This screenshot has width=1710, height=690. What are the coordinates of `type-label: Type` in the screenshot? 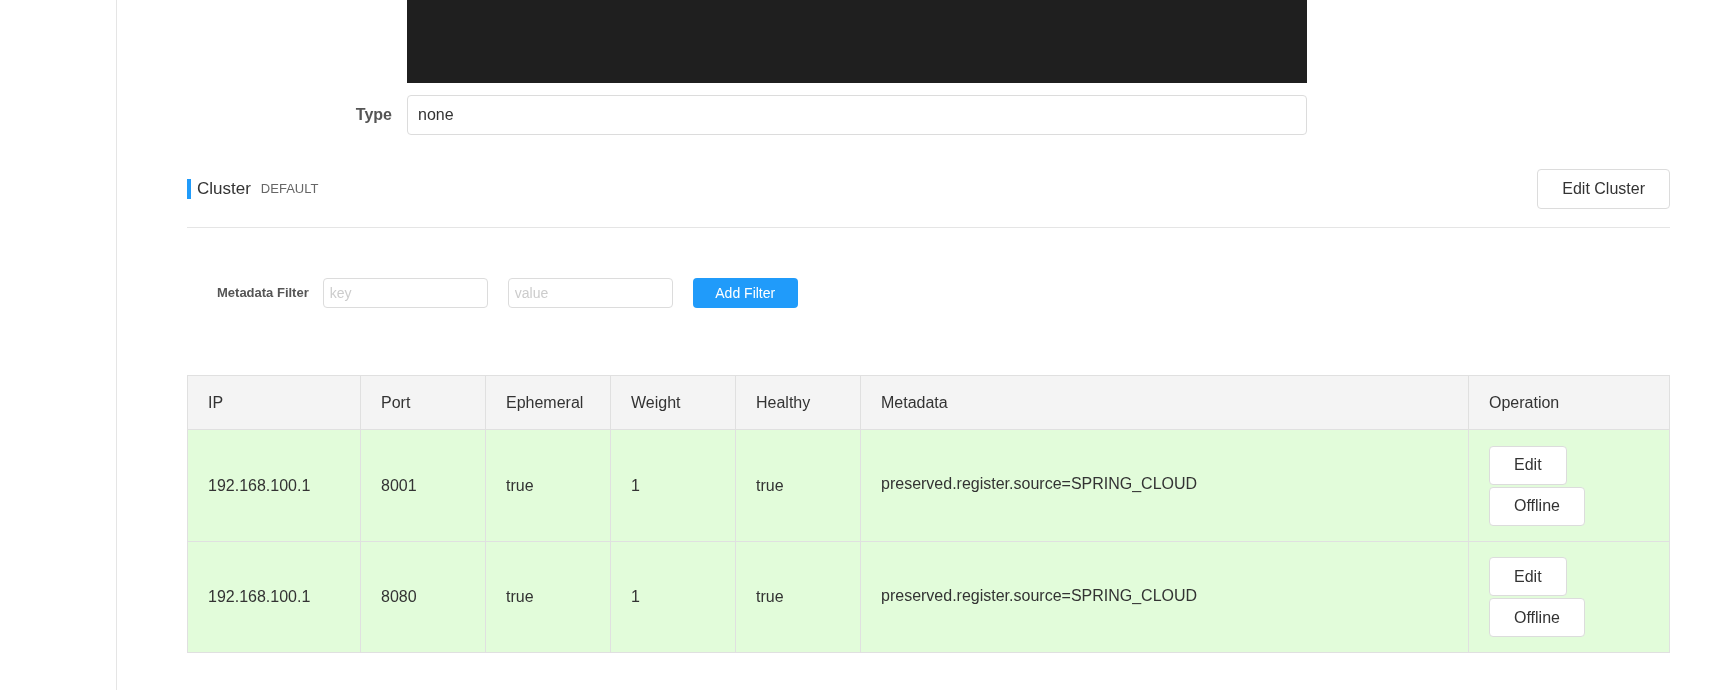 It's located at (373, 115).